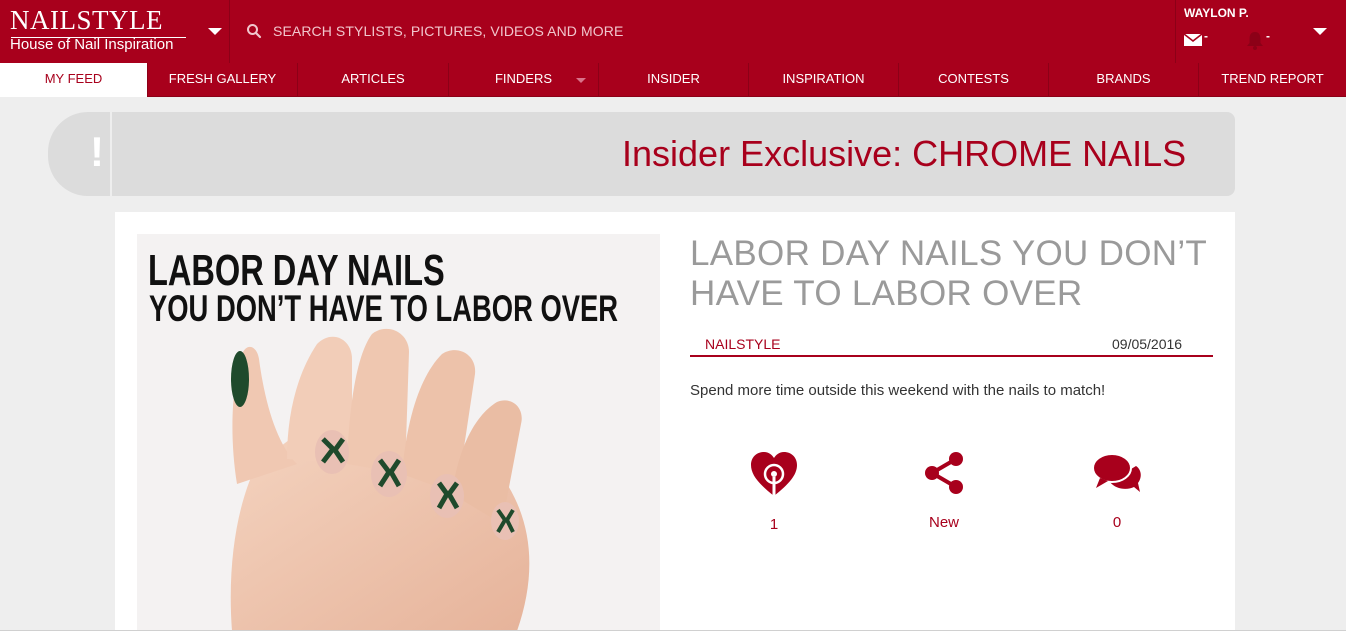  I want to click on comments-stat: 0, so click(1117, 490).